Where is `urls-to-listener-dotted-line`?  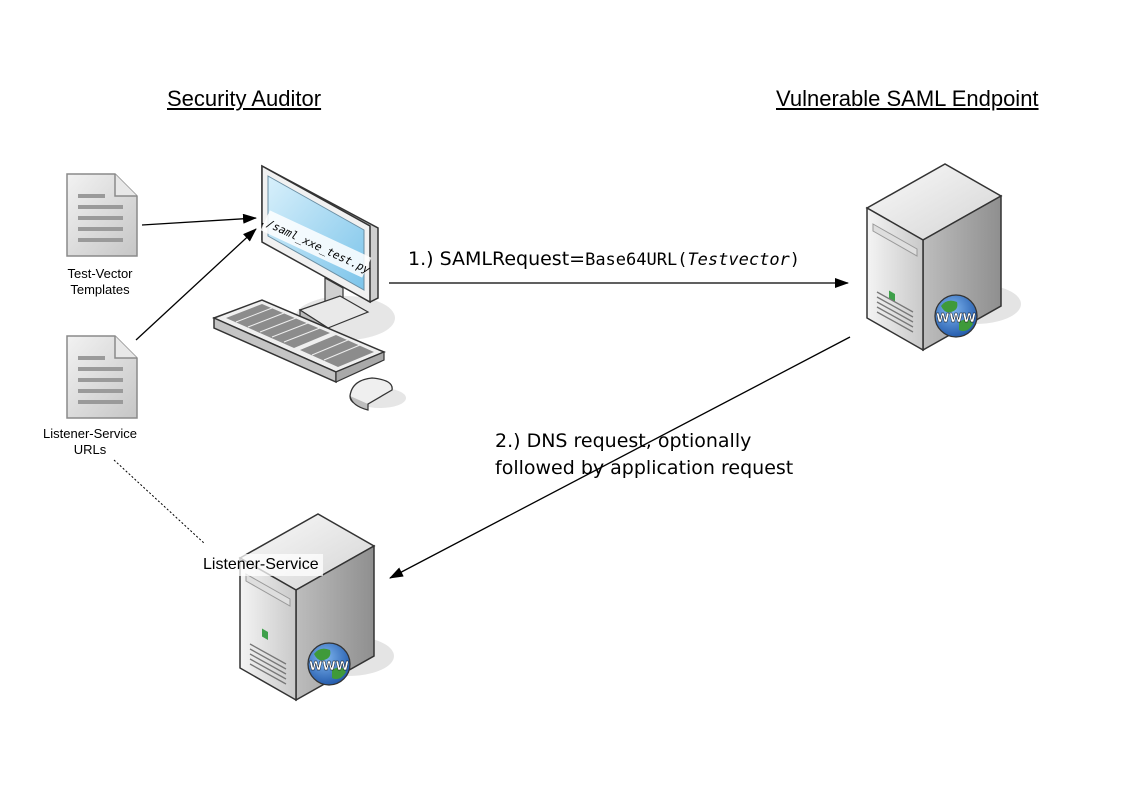
urls-to-listener-dotted-line is located at coordinates (159, 502).